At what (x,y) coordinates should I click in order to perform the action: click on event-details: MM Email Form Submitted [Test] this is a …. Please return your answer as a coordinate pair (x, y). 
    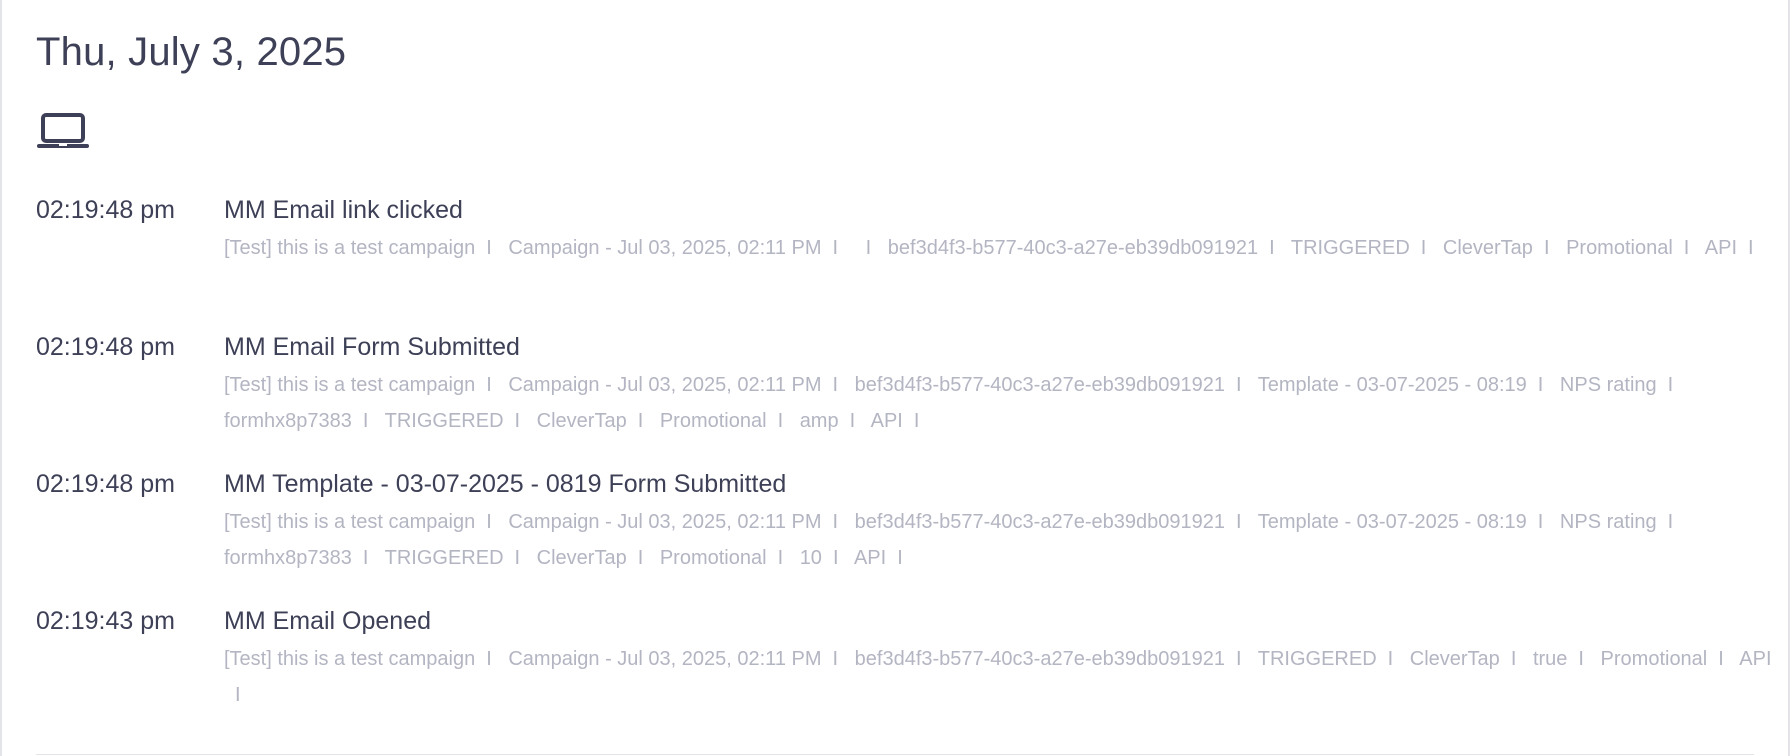
    Looking at the image, I should click on (999, 383).